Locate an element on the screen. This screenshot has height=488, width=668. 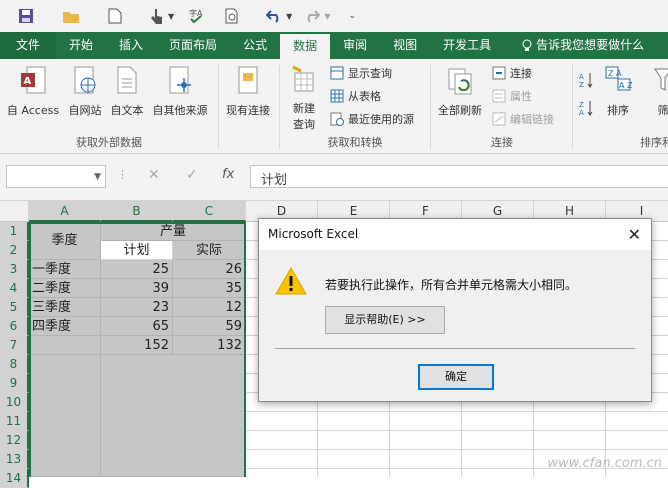
tab-view: 视图 is located at coordinates (405, 45).